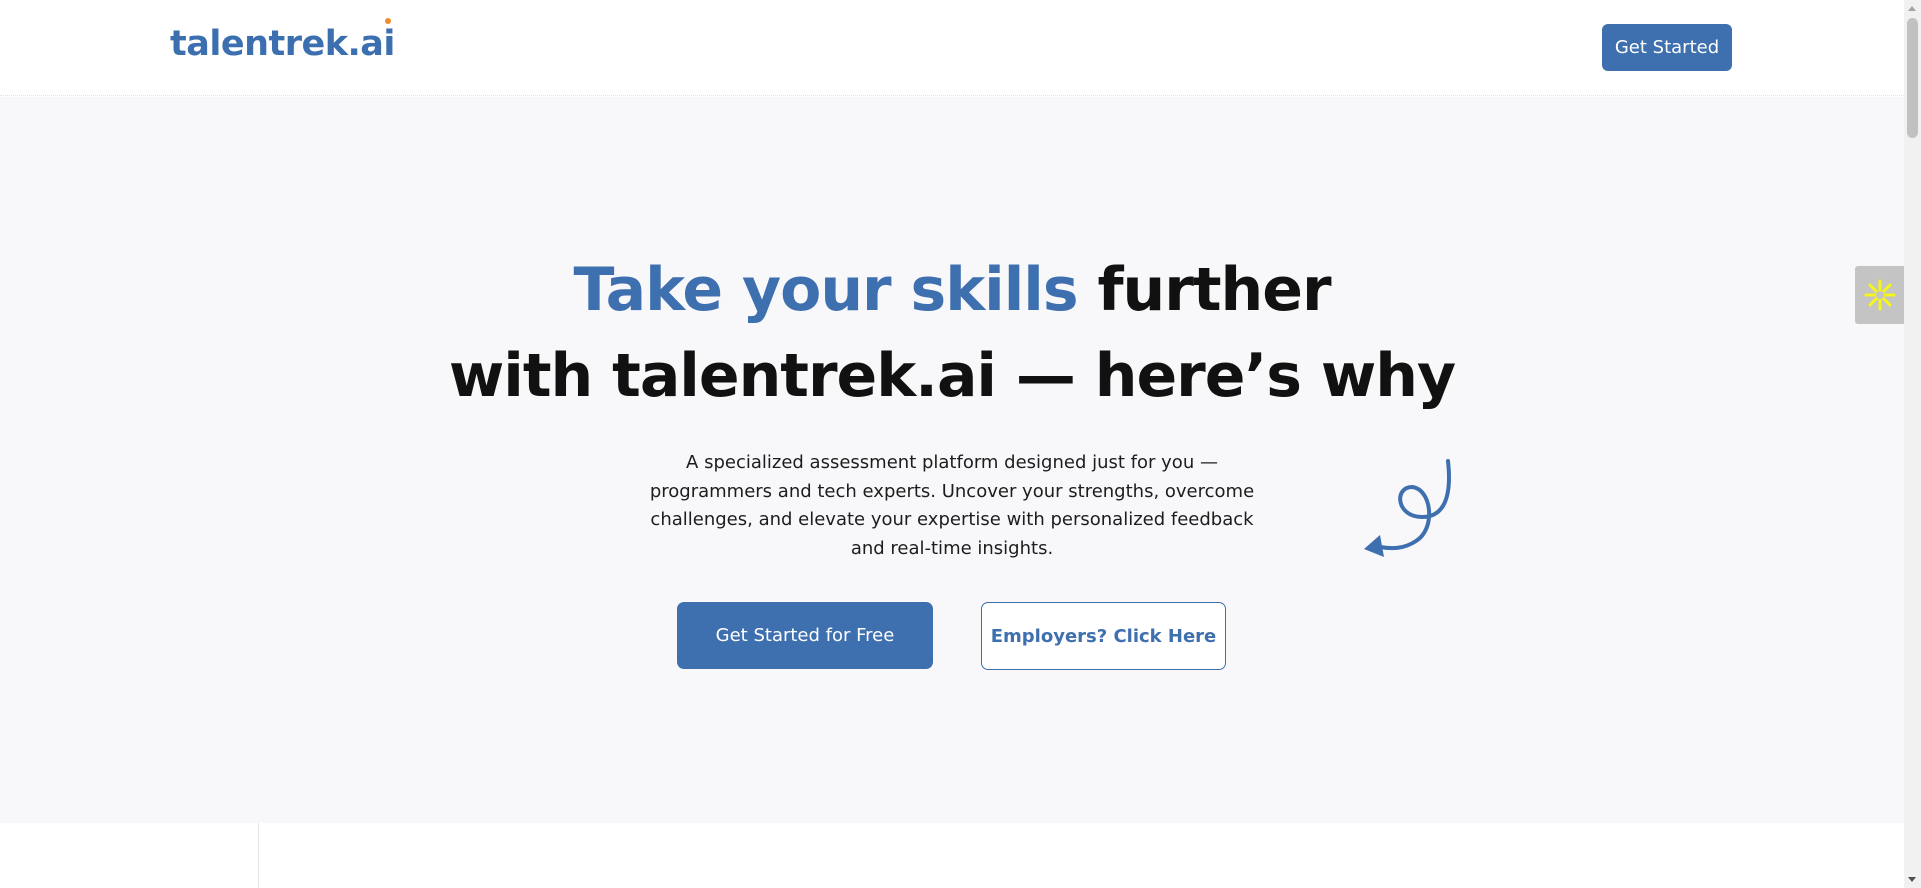 The height and width of the screenshot is (888, 1921). I want to click on scroll-down-arrow-icon, so click(1912, 879).